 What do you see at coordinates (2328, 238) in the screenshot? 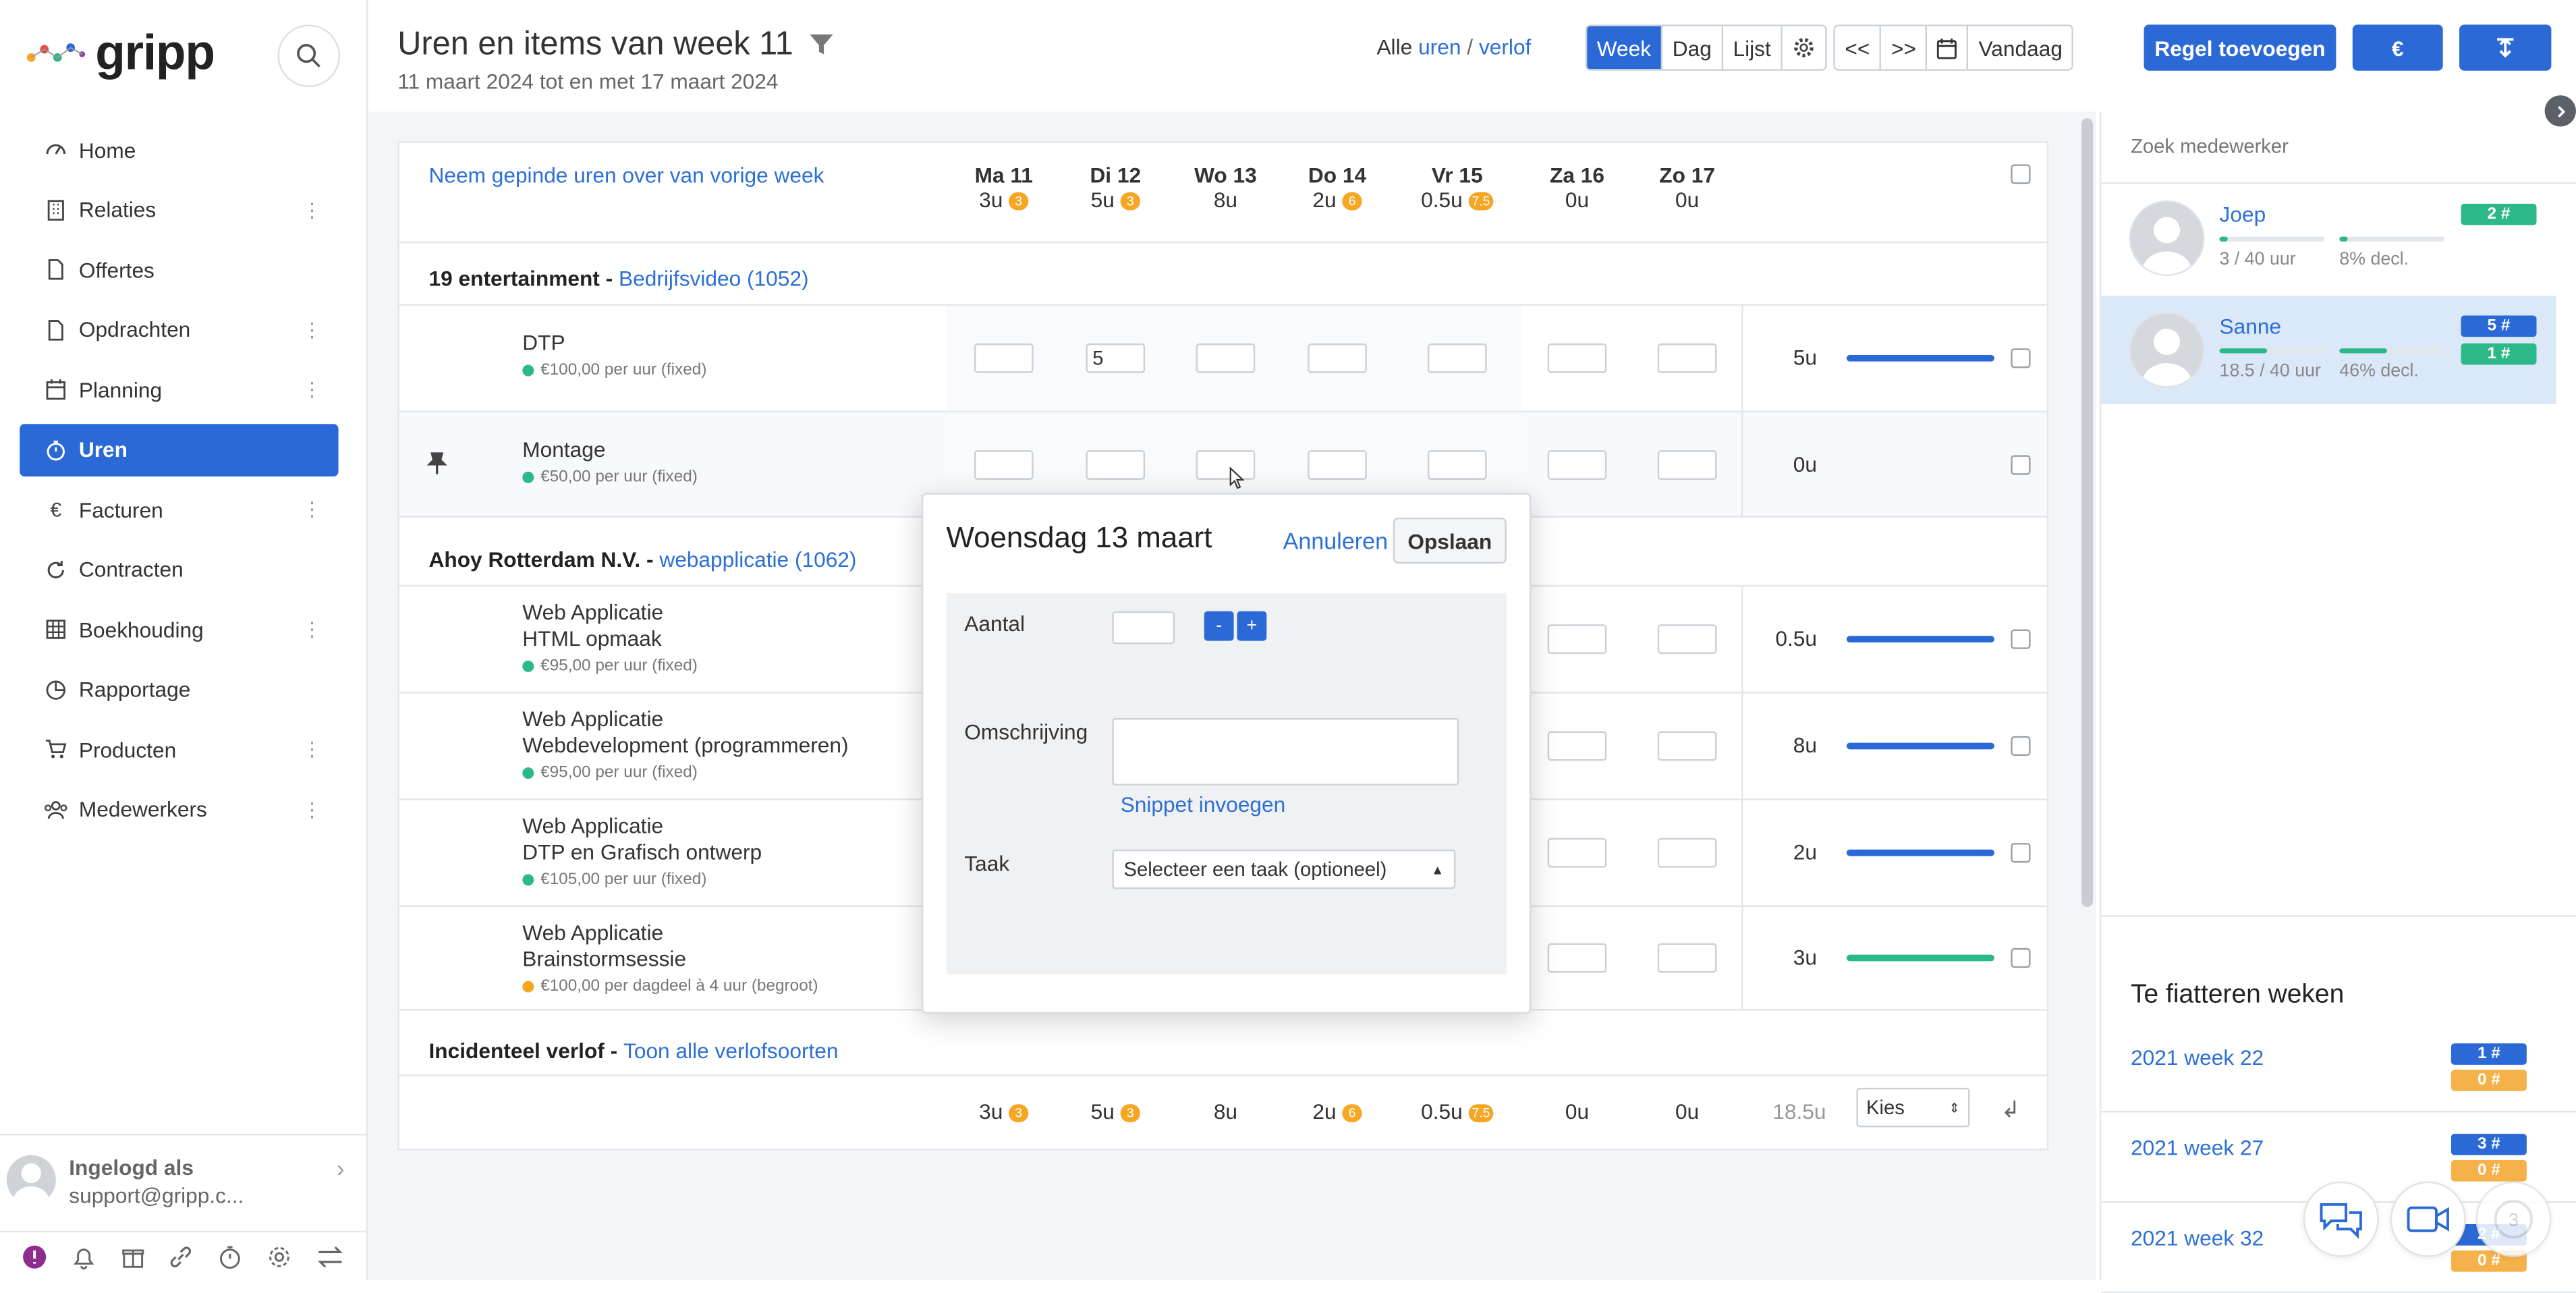
I see `employee-card: Joep 3 / 40 uur 8% decl. 2 #` at bounding box center [2328, 238].